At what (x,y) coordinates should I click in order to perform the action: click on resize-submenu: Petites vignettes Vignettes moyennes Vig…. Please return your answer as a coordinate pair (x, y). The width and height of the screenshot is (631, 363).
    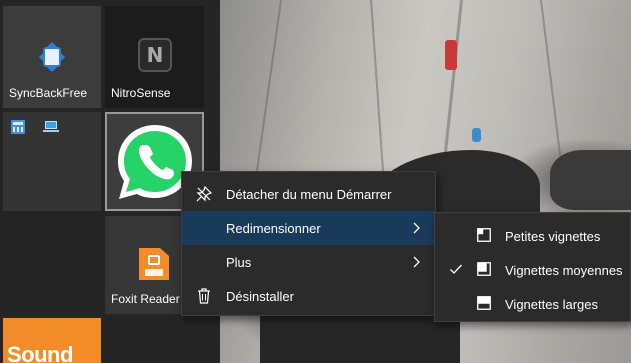
    Looking at the image, I should click on (532, 267).